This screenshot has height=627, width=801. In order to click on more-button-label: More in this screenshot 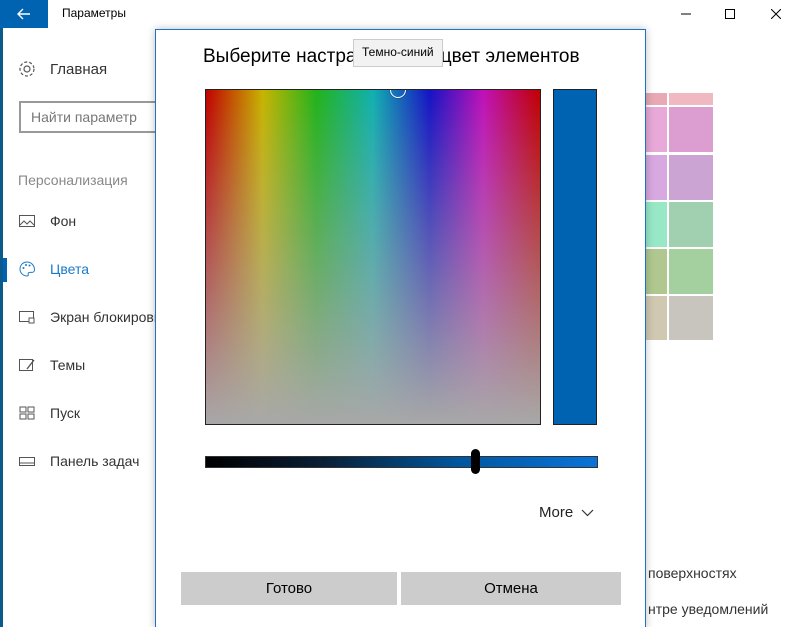, I will do `click(556, 512)`.